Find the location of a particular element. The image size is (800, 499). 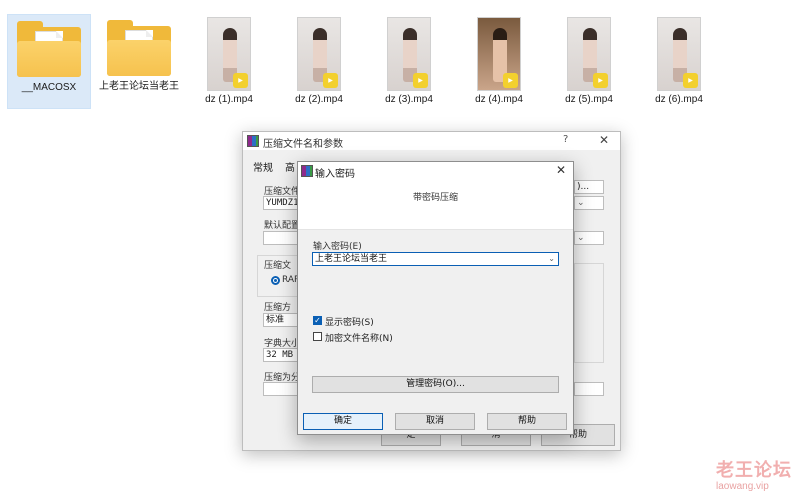

file-item-video: ▶ dz (4).mp4 is located at coordinates (499, 60).